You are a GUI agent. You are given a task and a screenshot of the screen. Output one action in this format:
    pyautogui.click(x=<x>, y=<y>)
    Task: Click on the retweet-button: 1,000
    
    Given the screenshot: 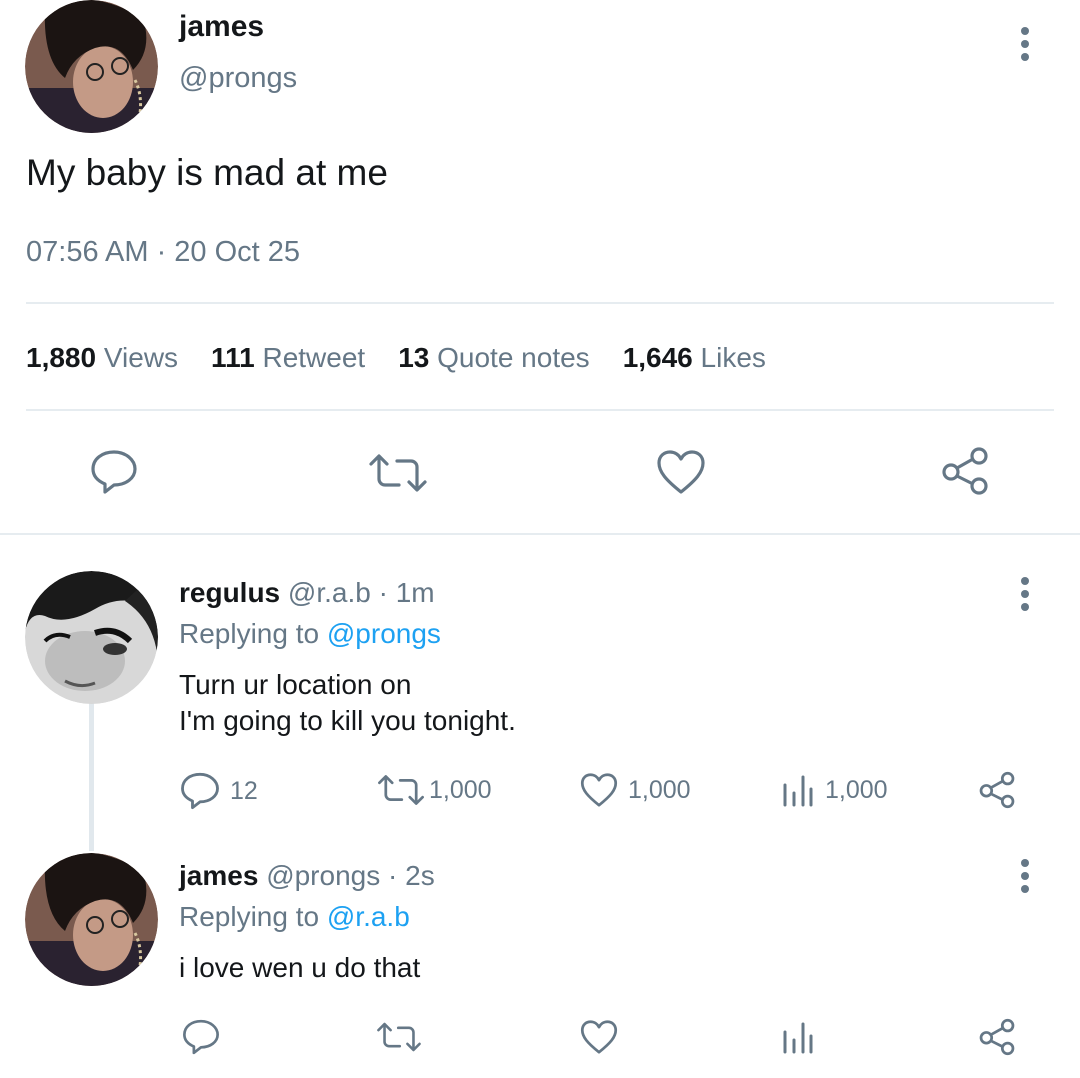 What is the action you would take?
    pyautogui.click(x=434, y=790)
    